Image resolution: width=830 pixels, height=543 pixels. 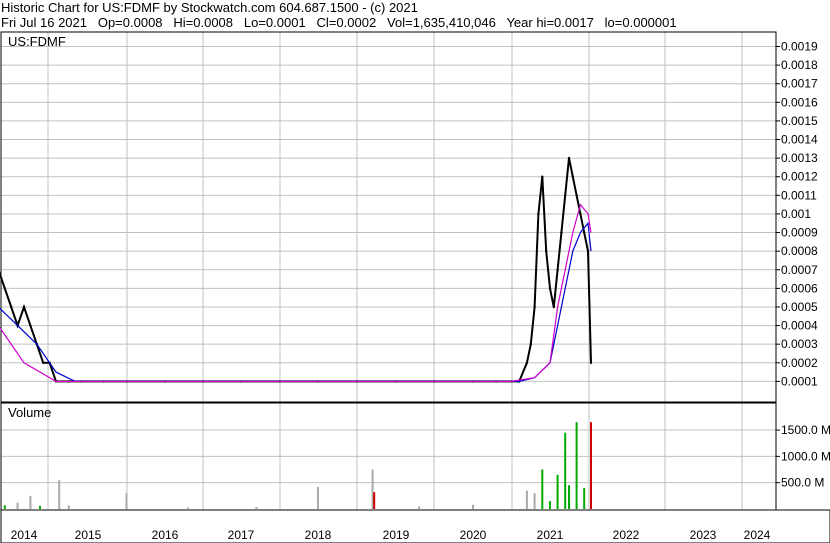 What do you see at coordinates (165, 535) in the screenshot?
I see `x-tick-label: 2016` at bounding box center [165, 535].